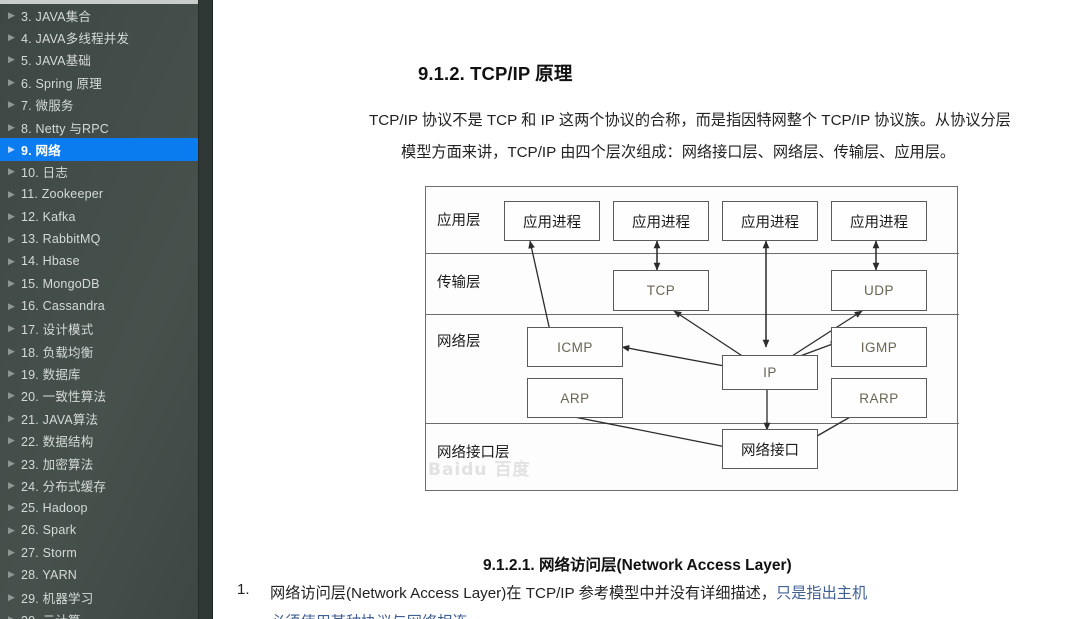 This screenshot has height=619, width=1080. Describe the element at coordinates (61, 239) in the screenshot. I see `sidebar-item-label: 13. RabbitMQ` at that location.